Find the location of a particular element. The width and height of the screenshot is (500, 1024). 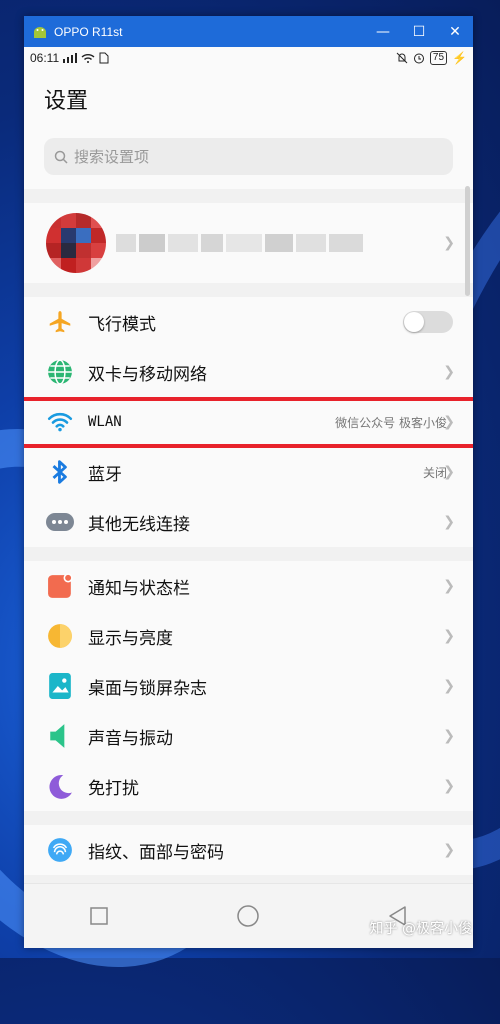

sim-icon is located at coordinates (104, 58).